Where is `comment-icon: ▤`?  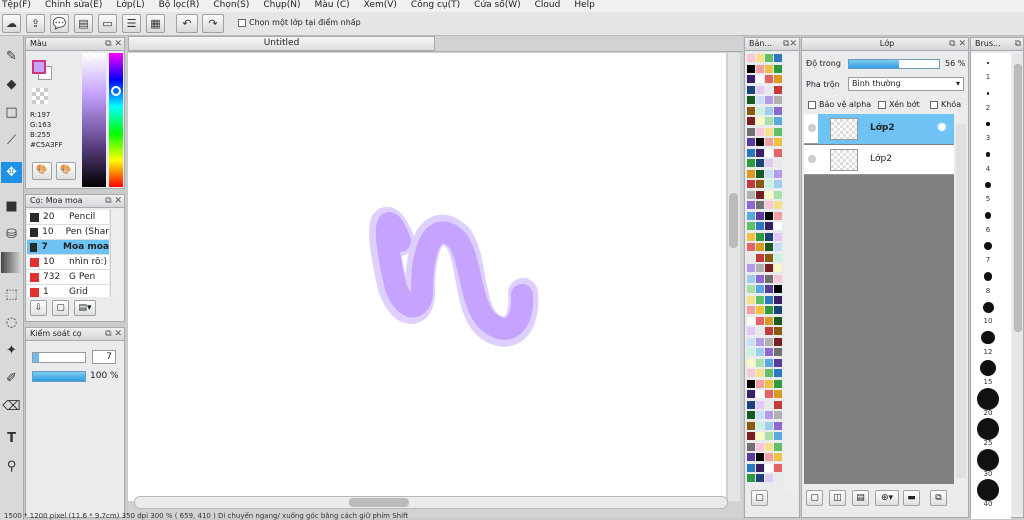 comment-icon: ▤ is located at coordinates (83, 23).